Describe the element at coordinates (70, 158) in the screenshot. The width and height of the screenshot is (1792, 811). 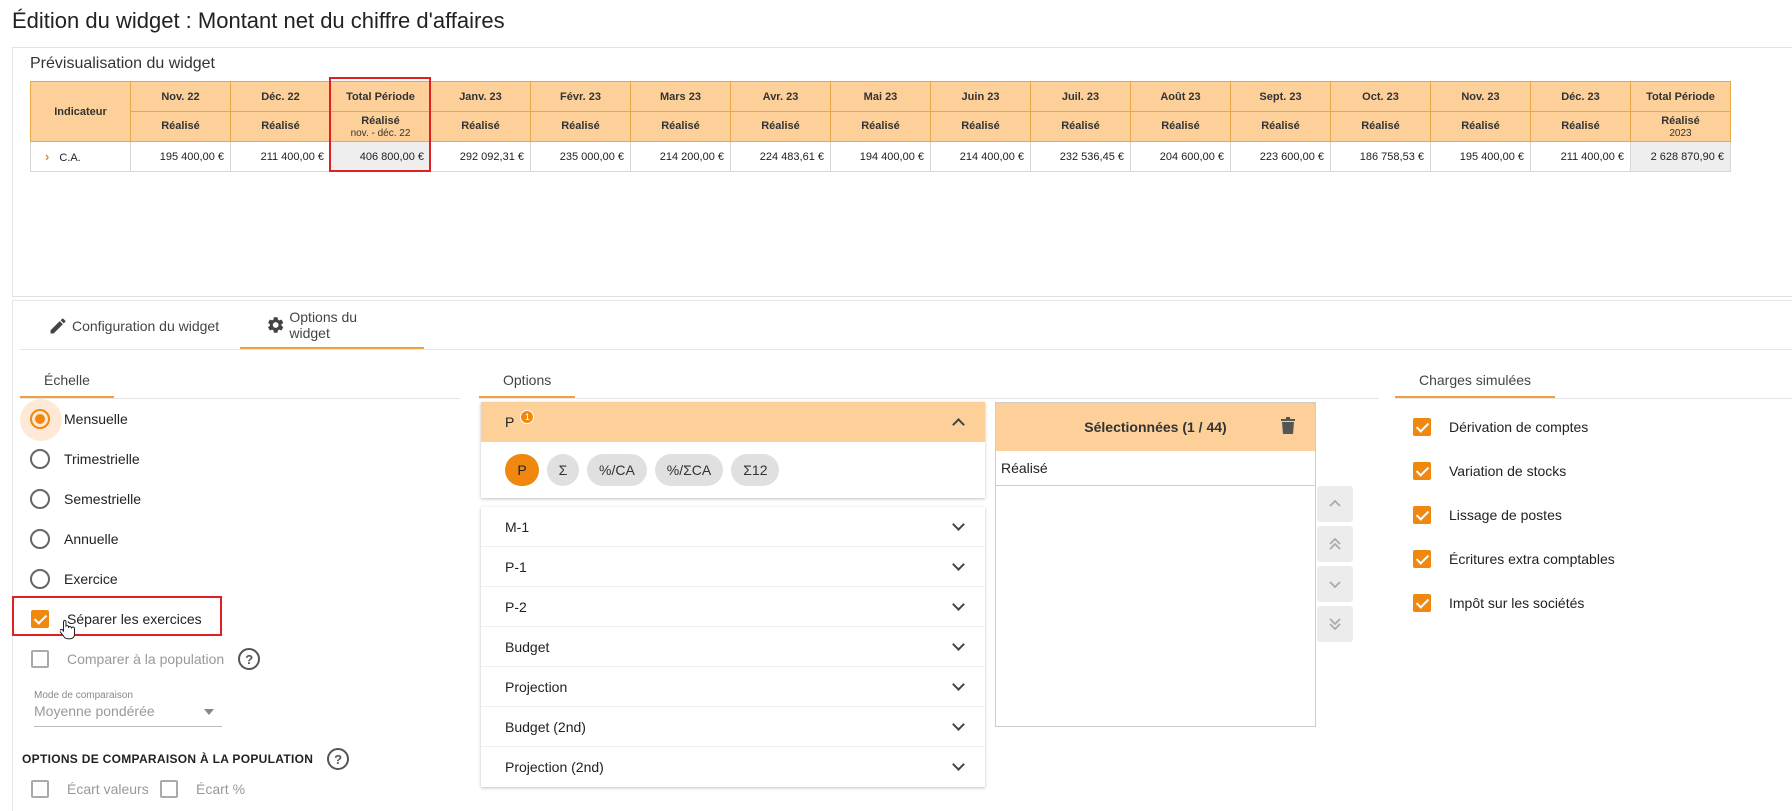
I see `indicator-label: C.A.` at that location.